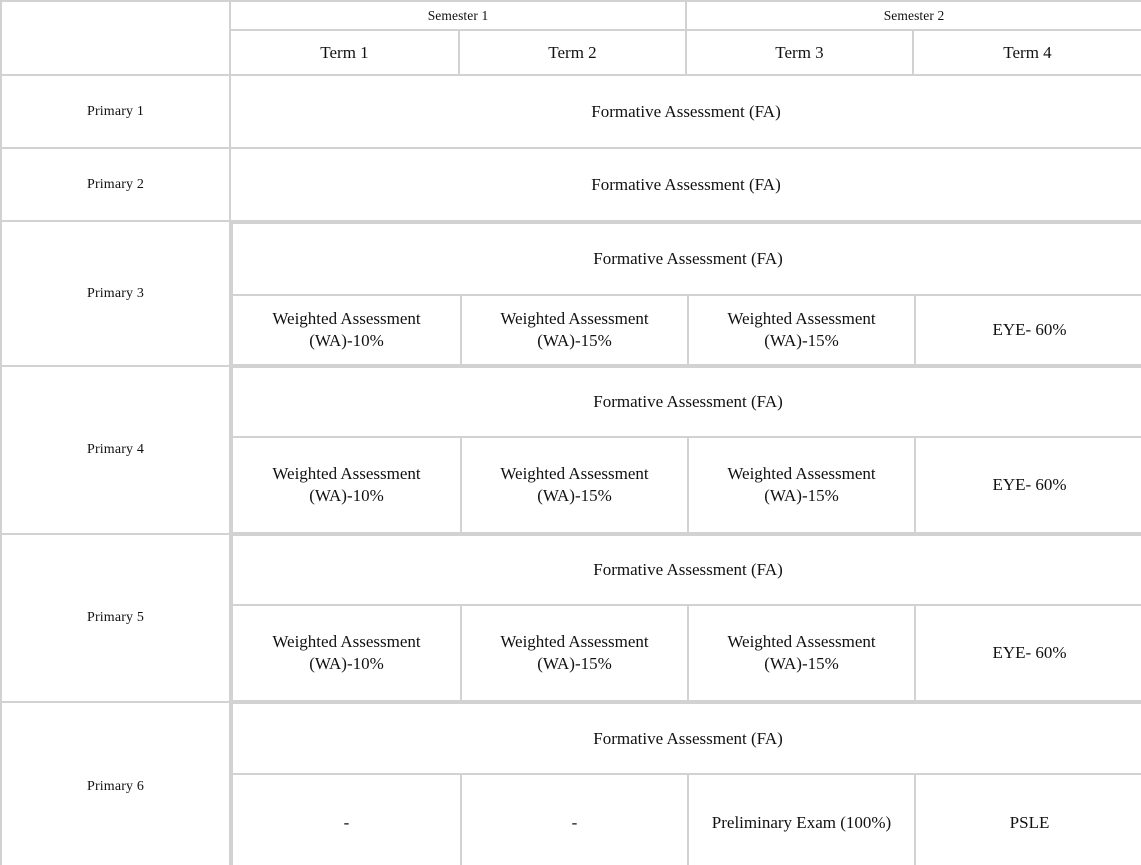  Describe the element at coordinates (685, 111) in the screenshot. I see `primary-1-formative-assessment-band: Formative Assessment (FA)` at that location.